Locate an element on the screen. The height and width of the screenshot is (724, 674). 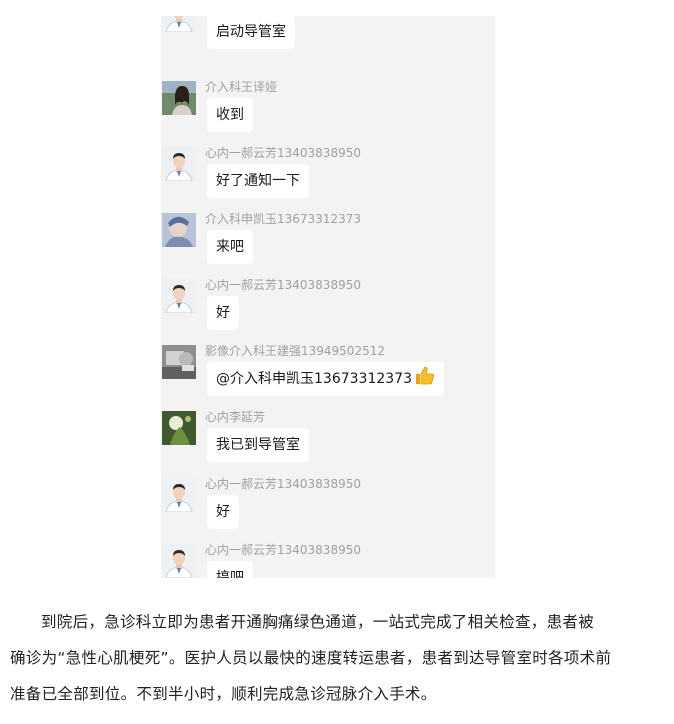
woman-photo-avatar is located at coordinates (179, 98).